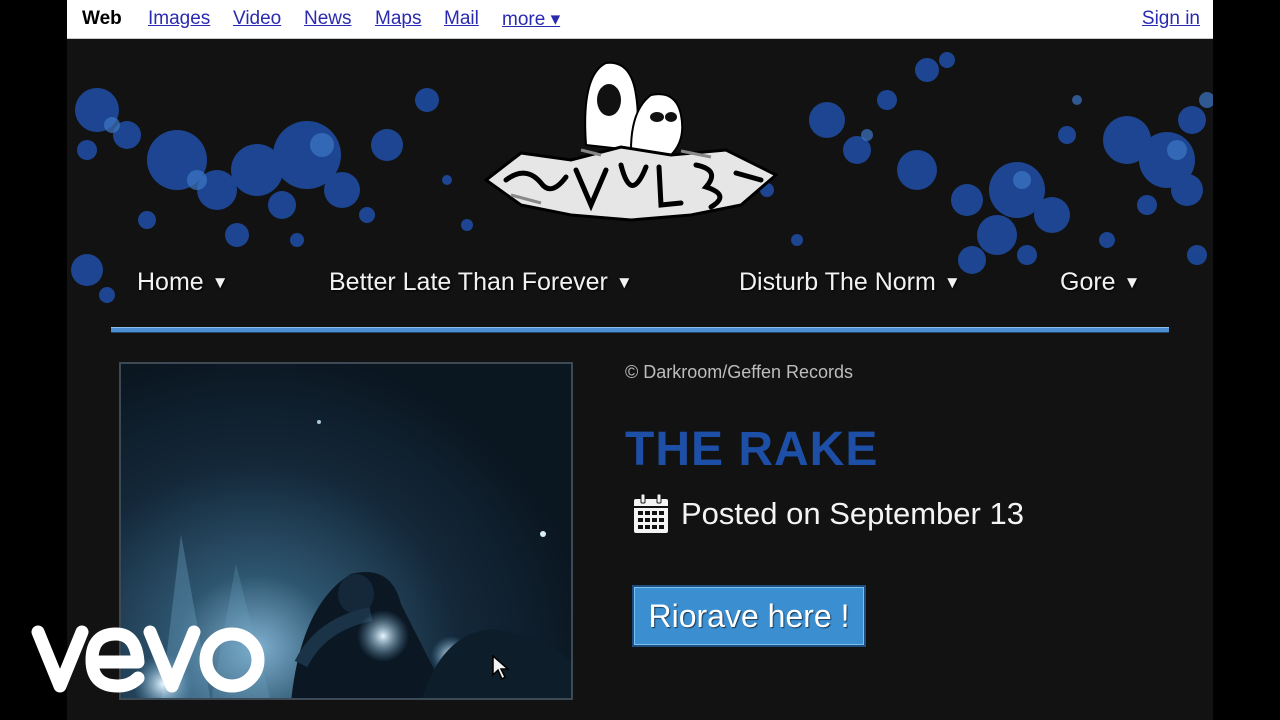  I want to click on menu-divider, so click(640, 330).